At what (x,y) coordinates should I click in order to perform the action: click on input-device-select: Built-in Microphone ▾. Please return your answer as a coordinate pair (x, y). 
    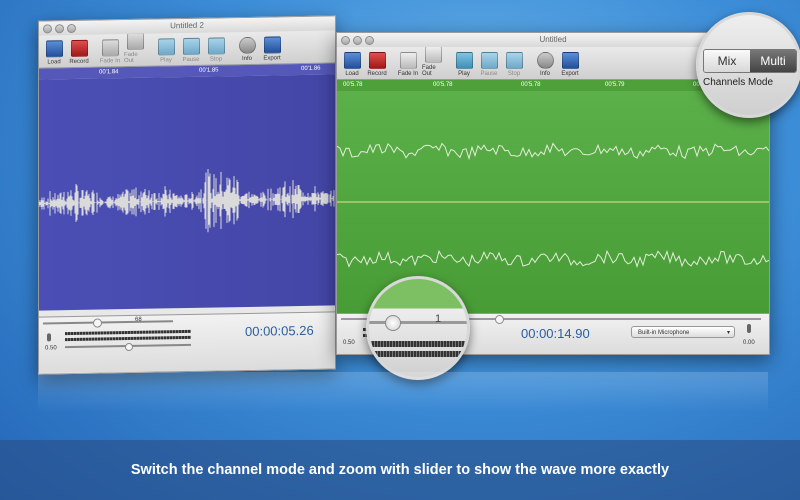
    Looking at the image, I should click on (683, 332).